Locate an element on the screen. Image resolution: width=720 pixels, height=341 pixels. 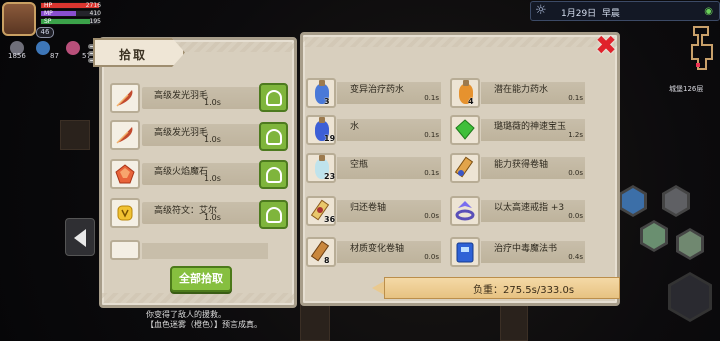
left-arrow-button is located at coordinates (80, 237).